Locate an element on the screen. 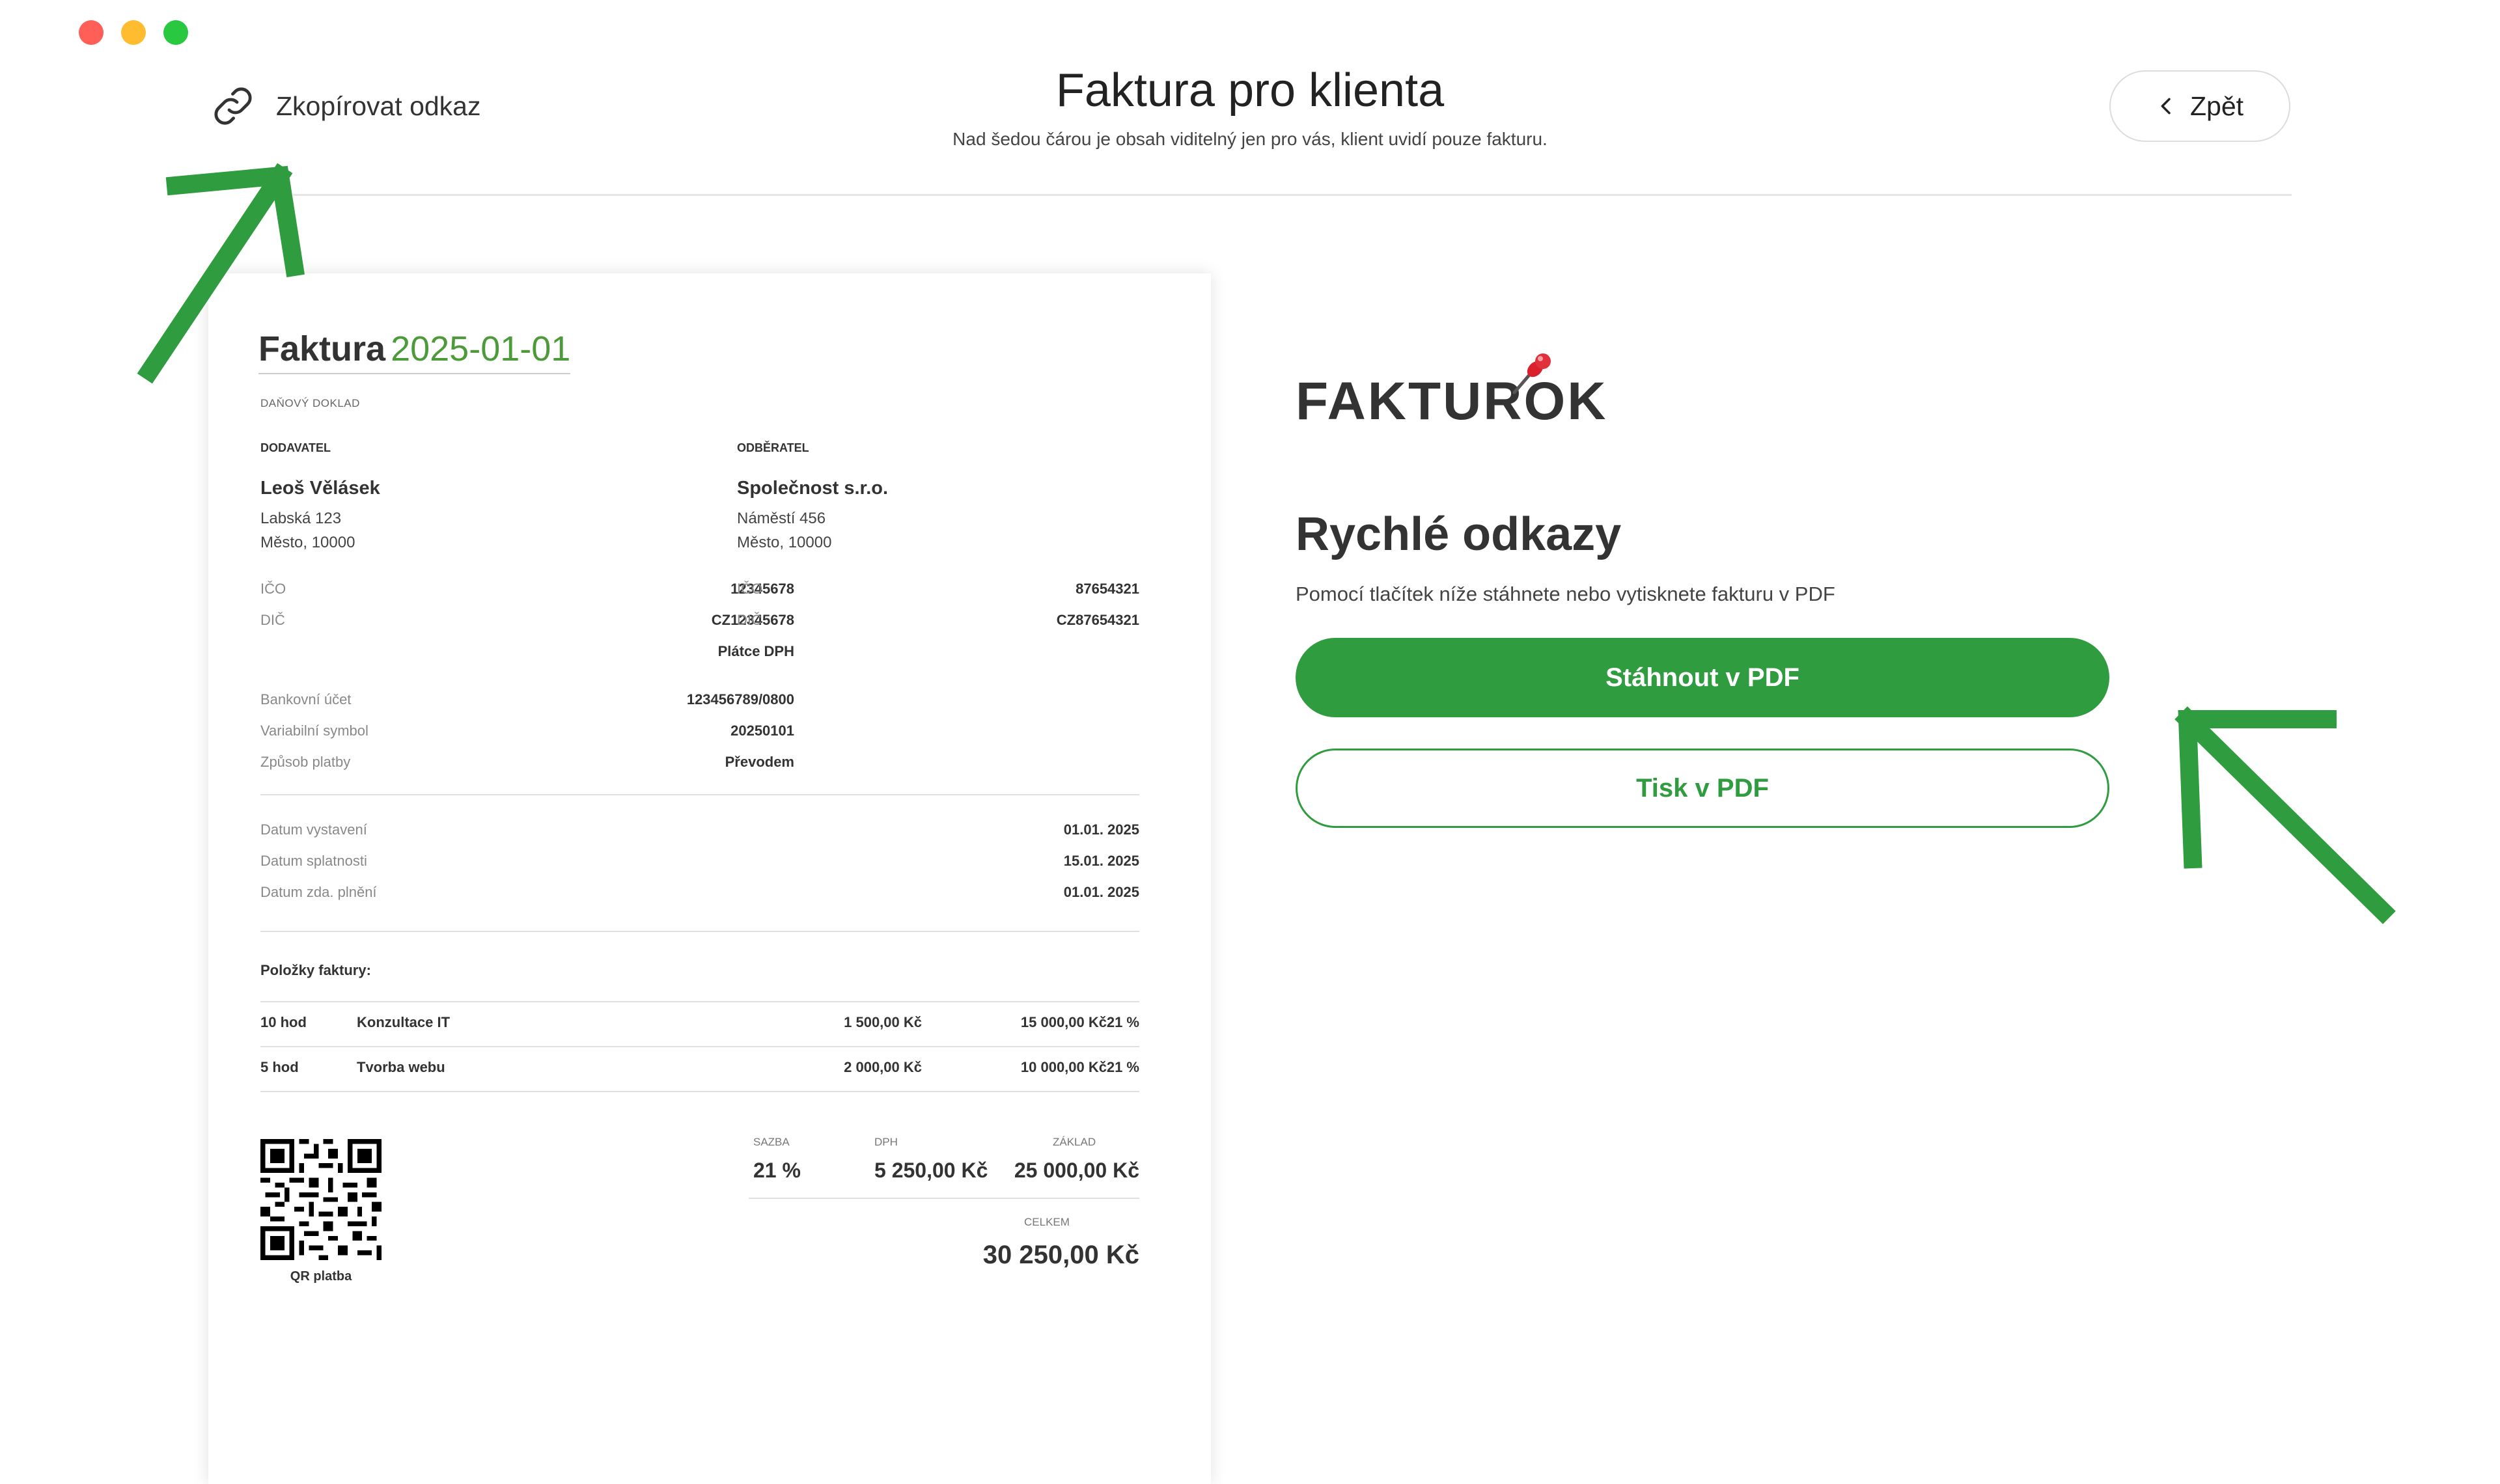 The image size is (2500, 1484). variable-symbol: 20250101 is located at coordinates (762, 730).